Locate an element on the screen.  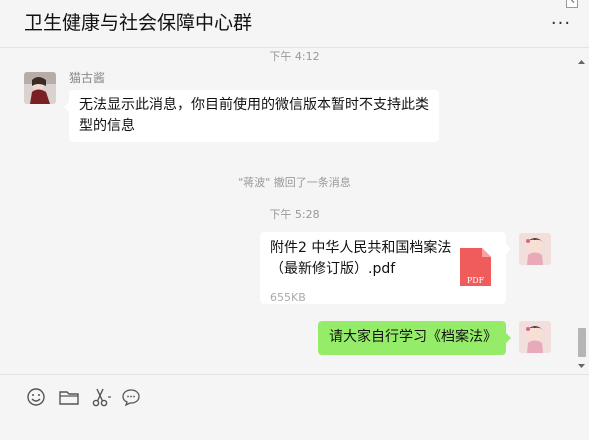
chat-header: 卫生健康与社会保障中心群 ··· is located at coordinates (294, 24).